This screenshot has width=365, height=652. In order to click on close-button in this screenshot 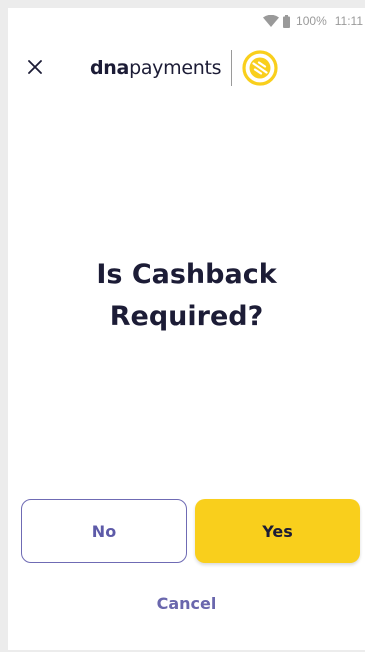, I will do `click(35, 67)`.